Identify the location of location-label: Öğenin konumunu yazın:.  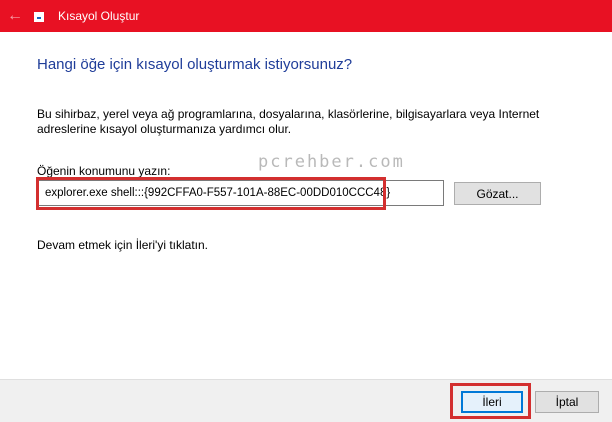
(104, 171).